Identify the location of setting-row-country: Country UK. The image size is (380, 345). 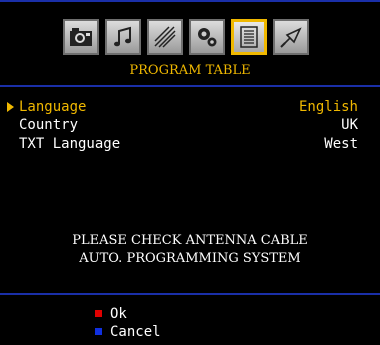
(190, 125).